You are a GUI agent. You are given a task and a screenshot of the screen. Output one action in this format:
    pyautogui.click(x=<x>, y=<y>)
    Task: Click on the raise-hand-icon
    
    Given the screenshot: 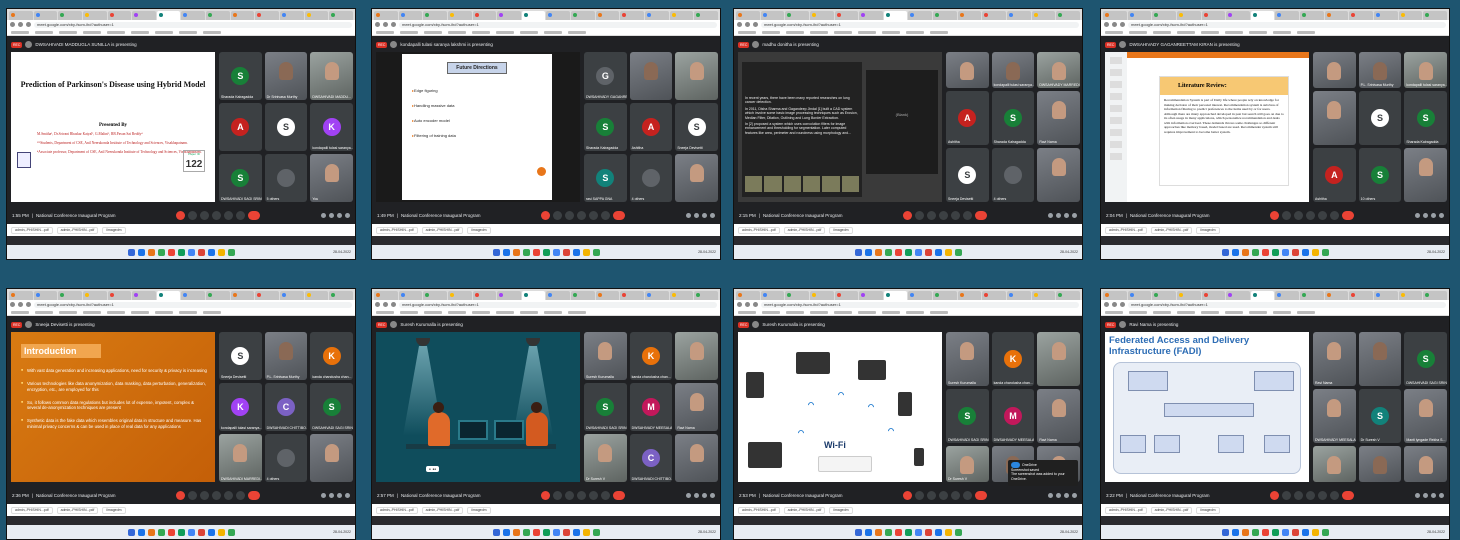 What is the action you would take?
    pyautogui.click(x=217, y=215)
    